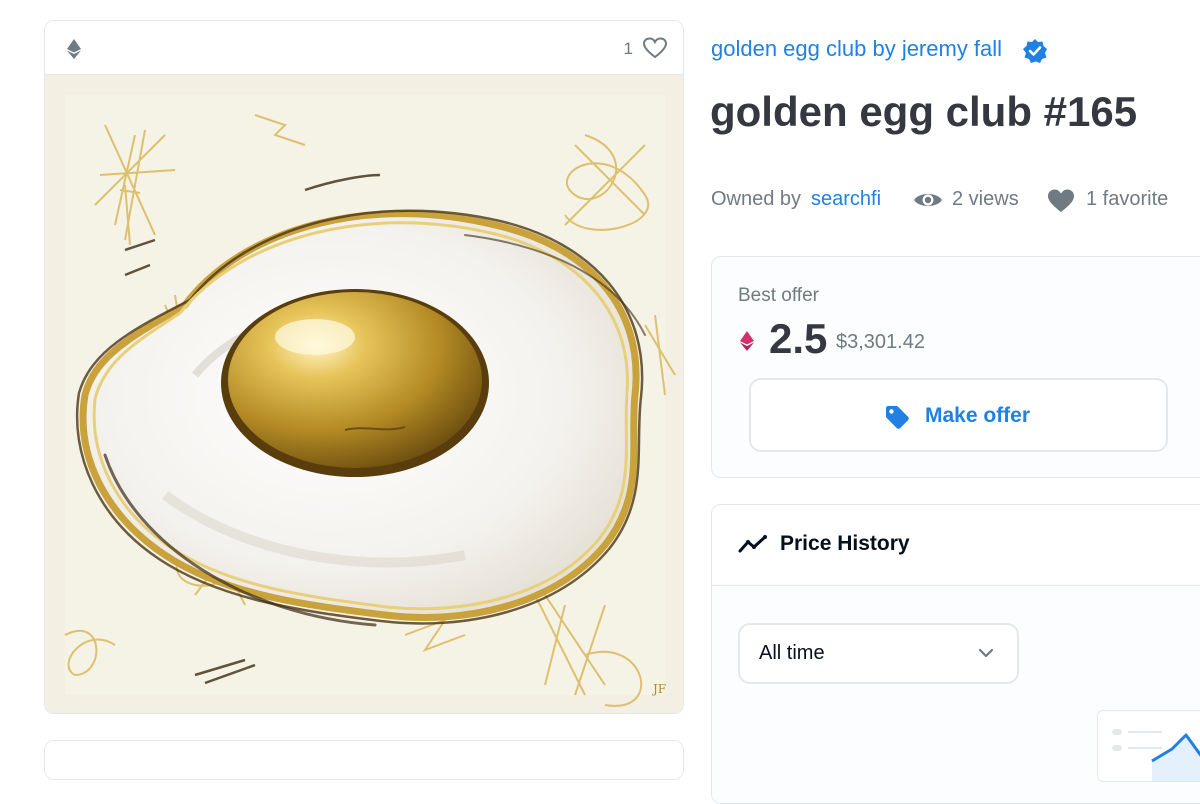 This screenshot has width=1200, height=804. I want to click on make-offer-button: Make offer, so click(958, 415).